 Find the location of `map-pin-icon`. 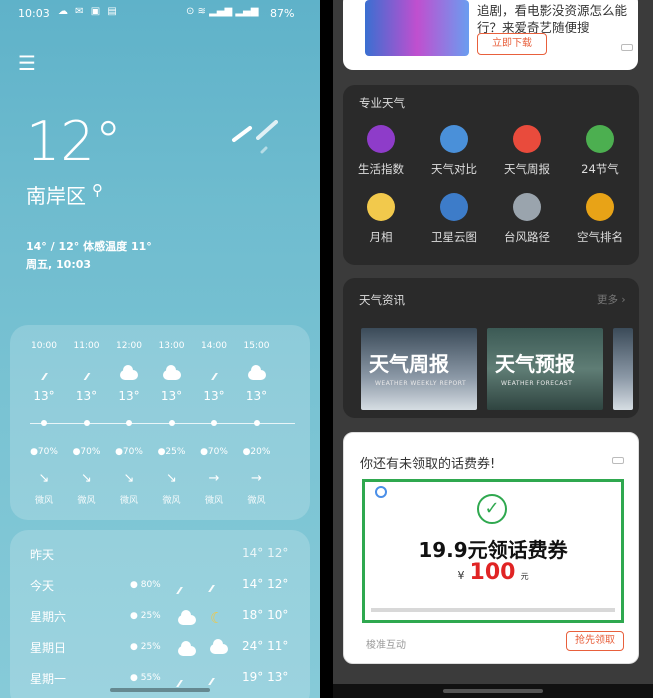

map-pin-icon is located at coordinates (454, 139).